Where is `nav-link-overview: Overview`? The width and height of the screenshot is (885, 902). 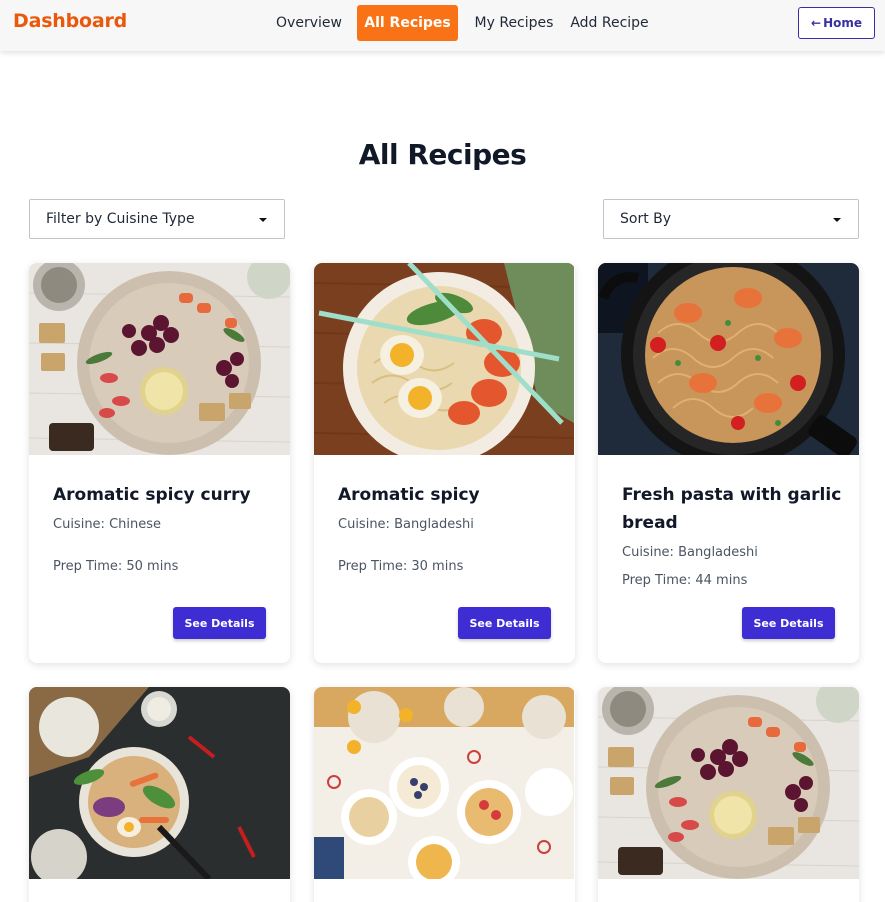
nav-link-overview: Overview is located at coordinates (309, 23).